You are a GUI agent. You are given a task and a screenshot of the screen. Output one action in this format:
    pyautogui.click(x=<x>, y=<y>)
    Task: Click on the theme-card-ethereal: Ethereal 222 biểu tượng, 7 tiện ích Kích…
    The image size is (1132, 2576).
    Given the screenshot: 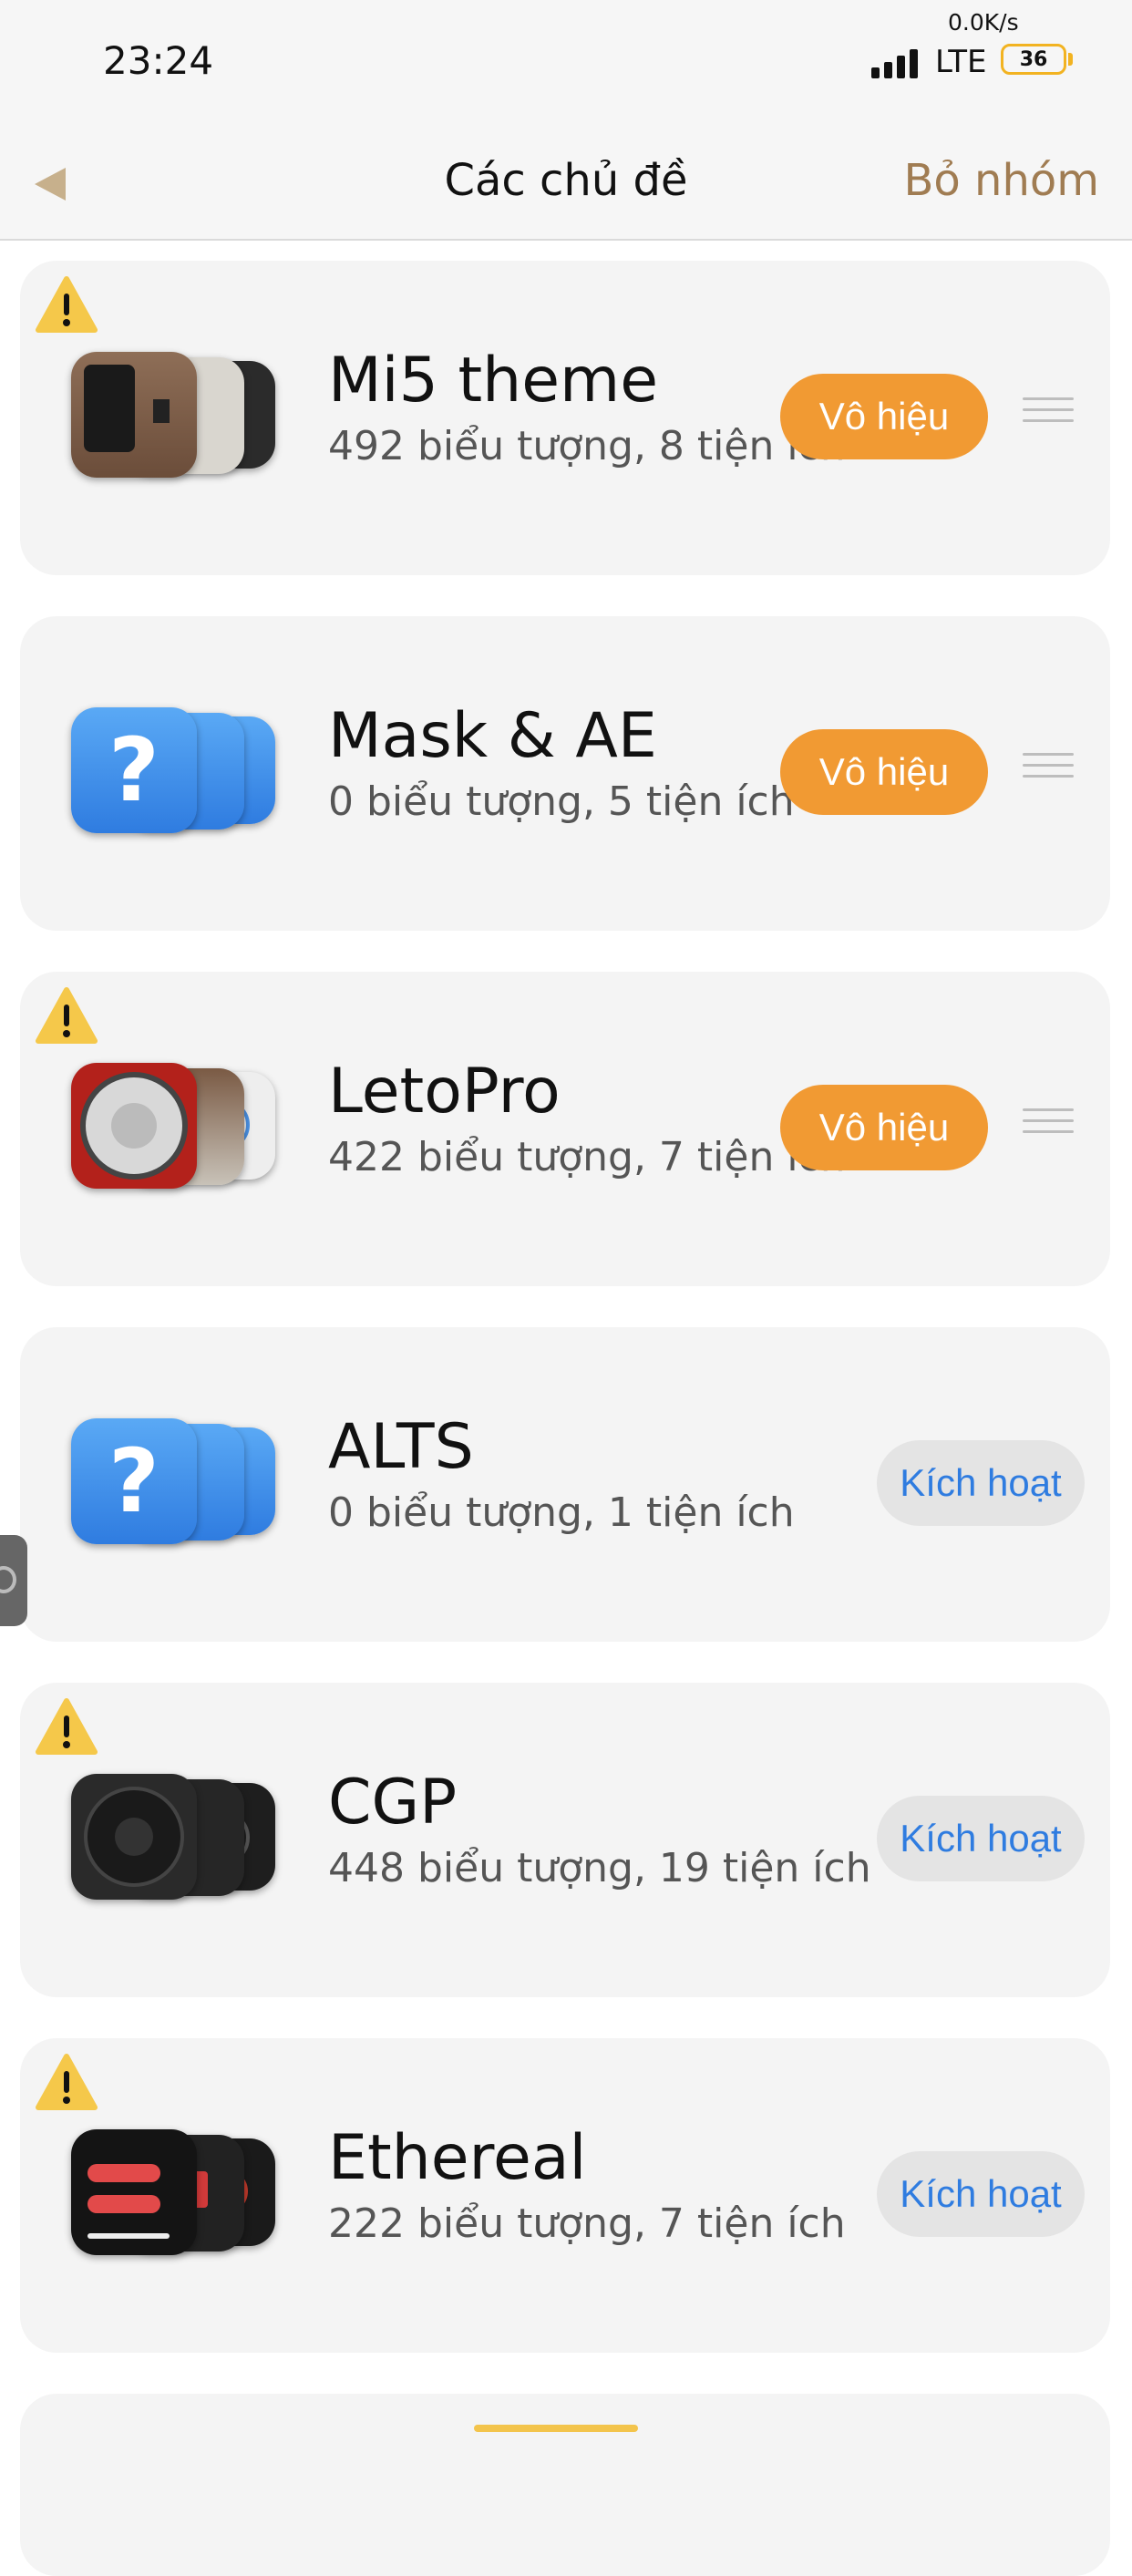 What is the action you would take?
    pyautogui.click(x=565, y=2195)
    